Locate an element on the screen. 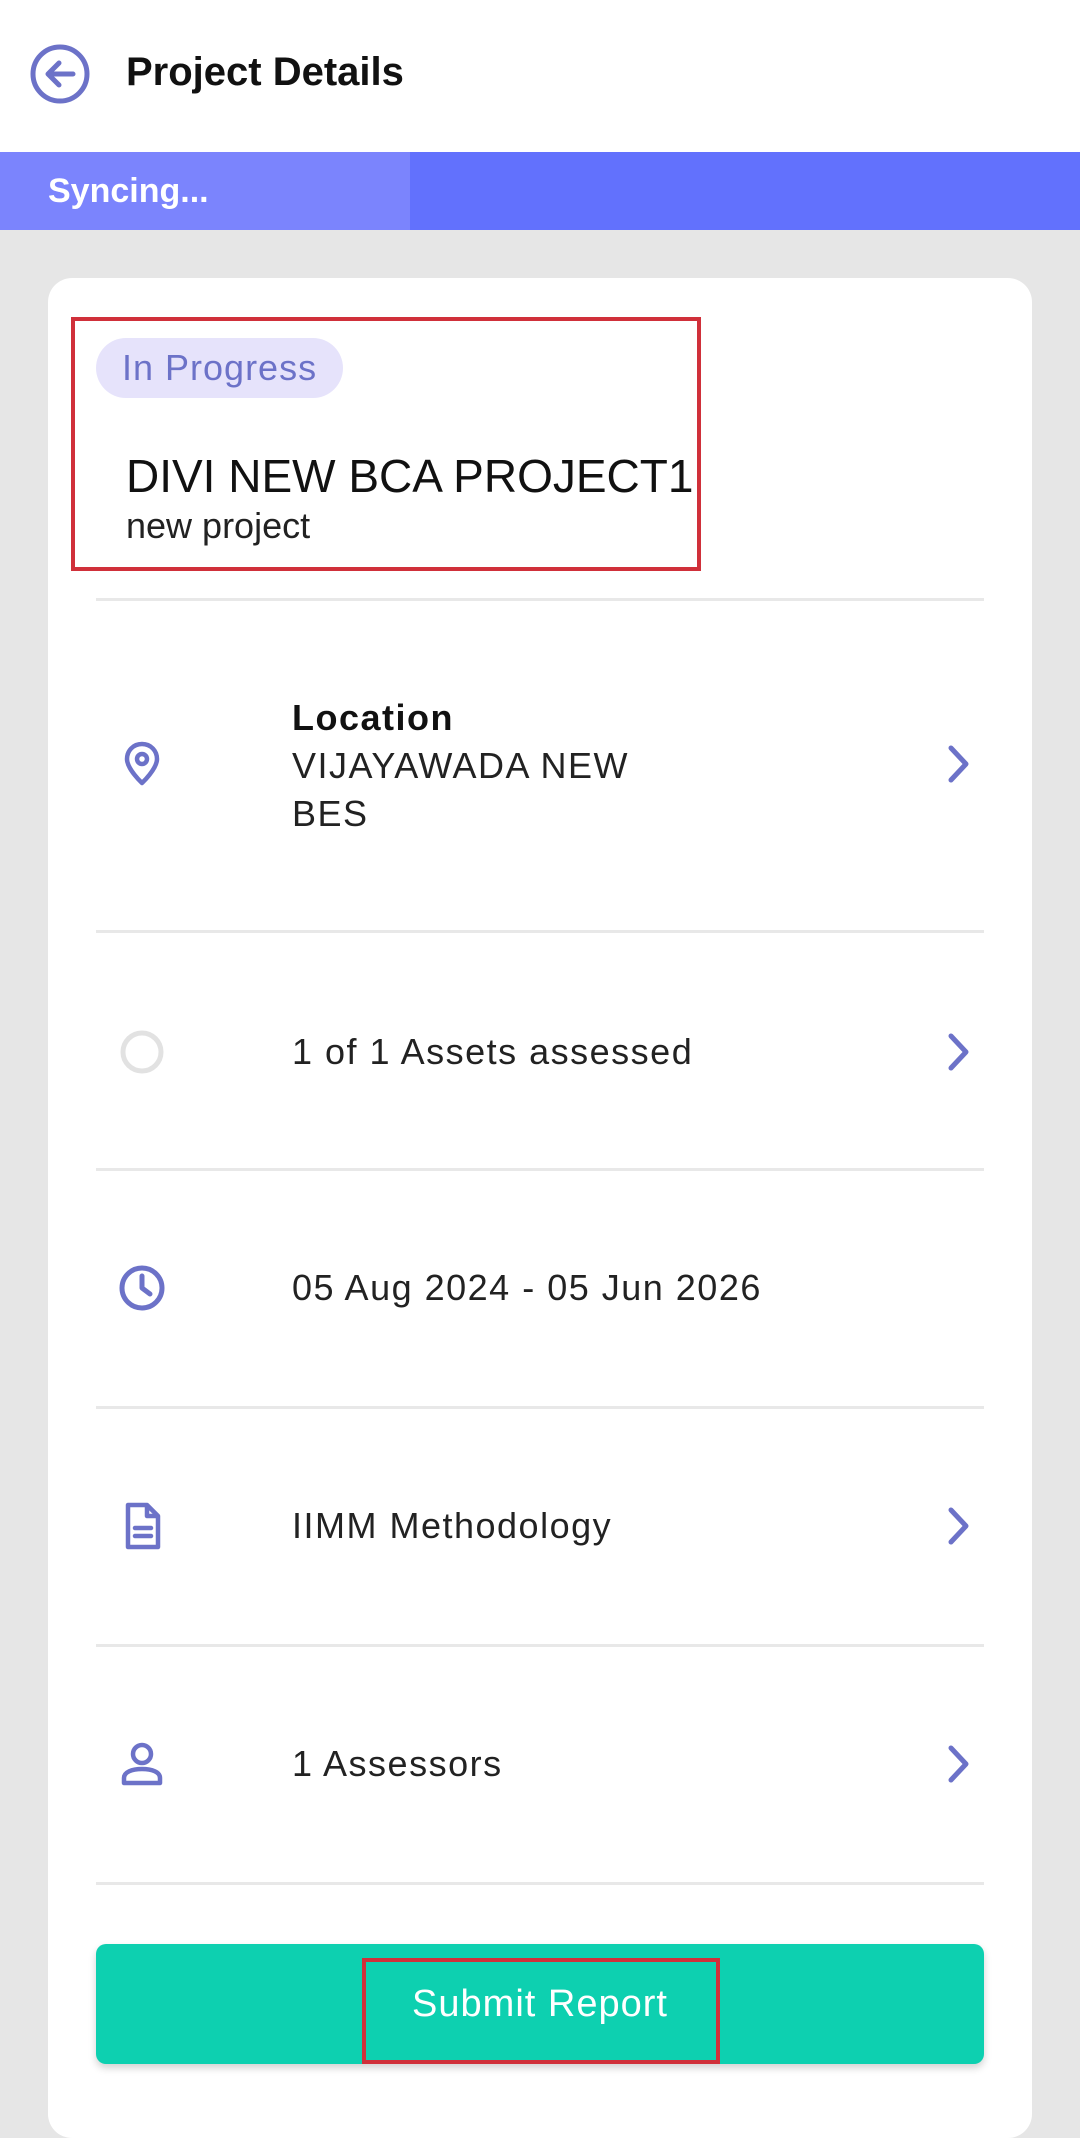 The height and width of the screenshot is (2138, 1080). status-badge: In Progress is located at coordinates (220, 368).